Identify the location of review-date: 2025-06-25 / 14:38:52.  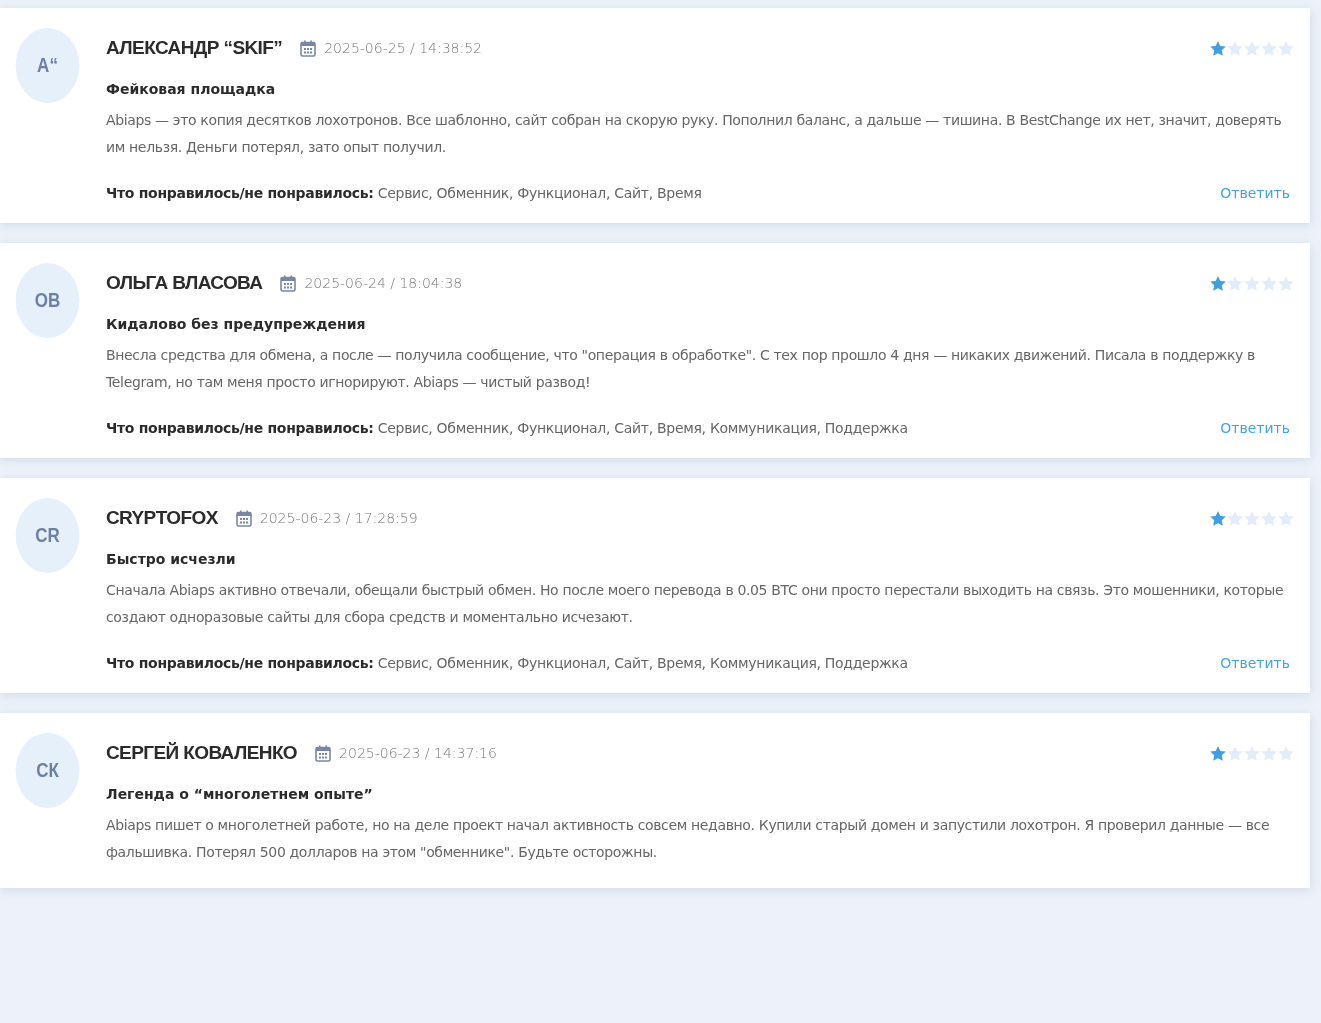
(403, 48).